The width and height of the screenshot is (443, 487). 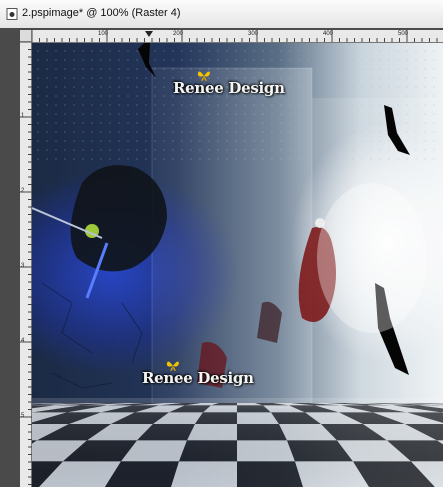 I want to click on document-icon, so click(x=12, y=14).